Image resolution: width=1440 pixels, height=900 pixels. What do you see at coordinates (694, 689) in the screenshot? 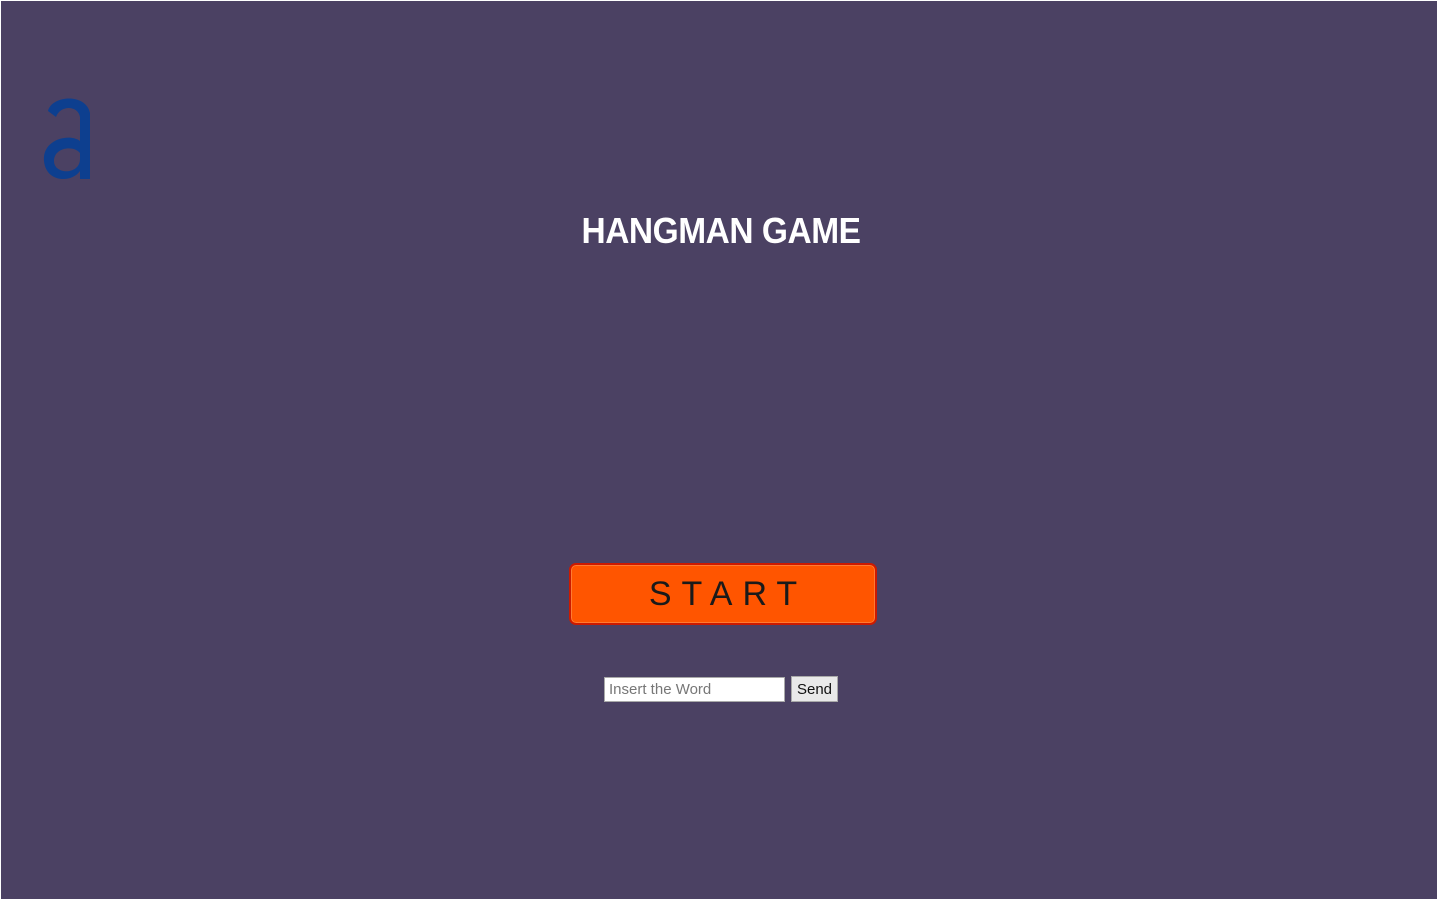
I see `word-input` at bounding box center [694, 689].